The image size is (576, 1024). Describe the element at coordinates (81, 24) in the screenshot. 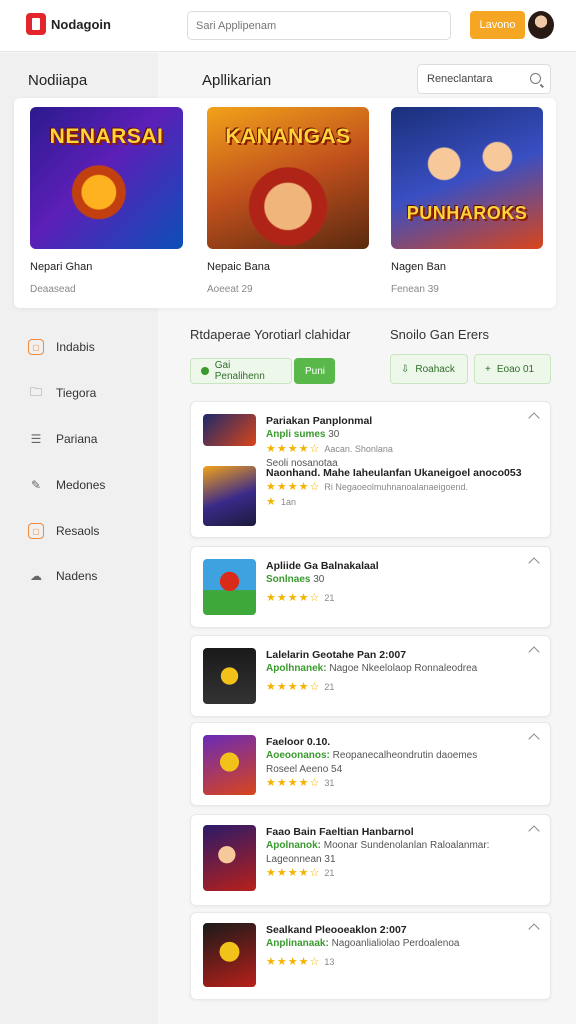

I see `logo-text: Nodagoin` at that location.